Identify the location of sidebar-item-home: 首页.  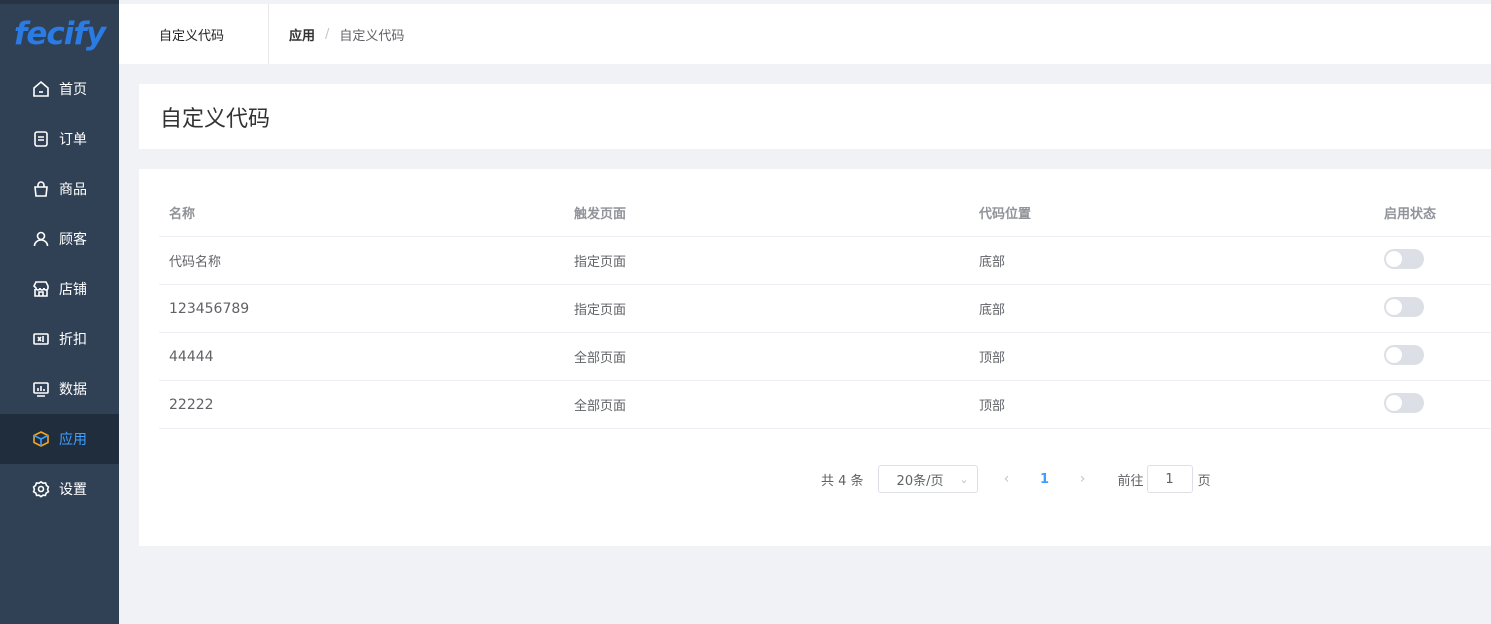
(59, 89).